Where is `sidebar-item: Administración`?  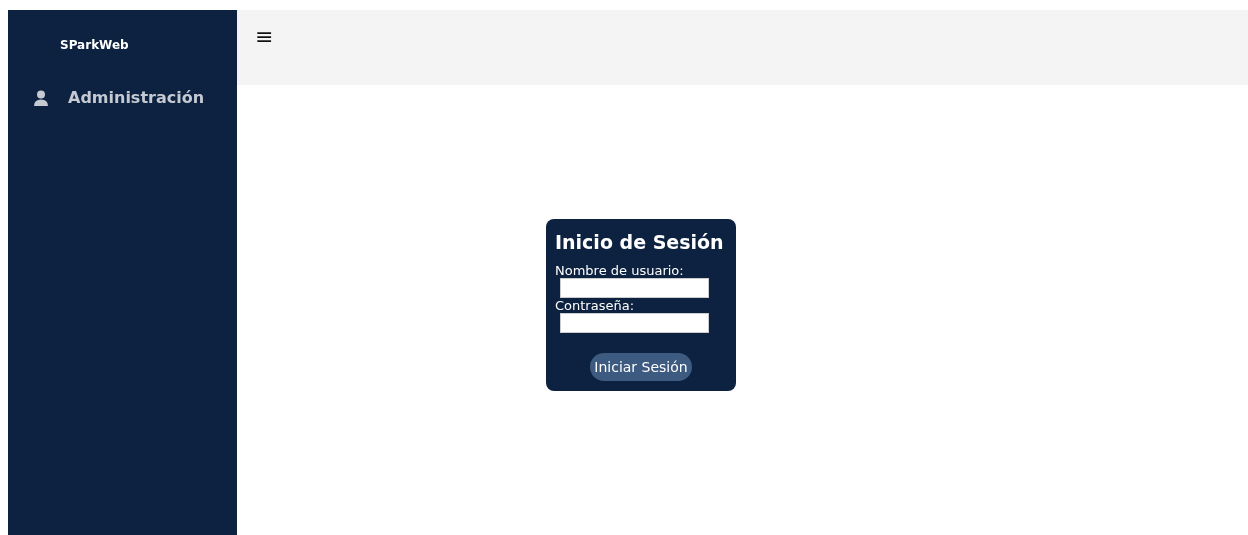 sidebar-item: Administración is located at coordinates (122, 88).